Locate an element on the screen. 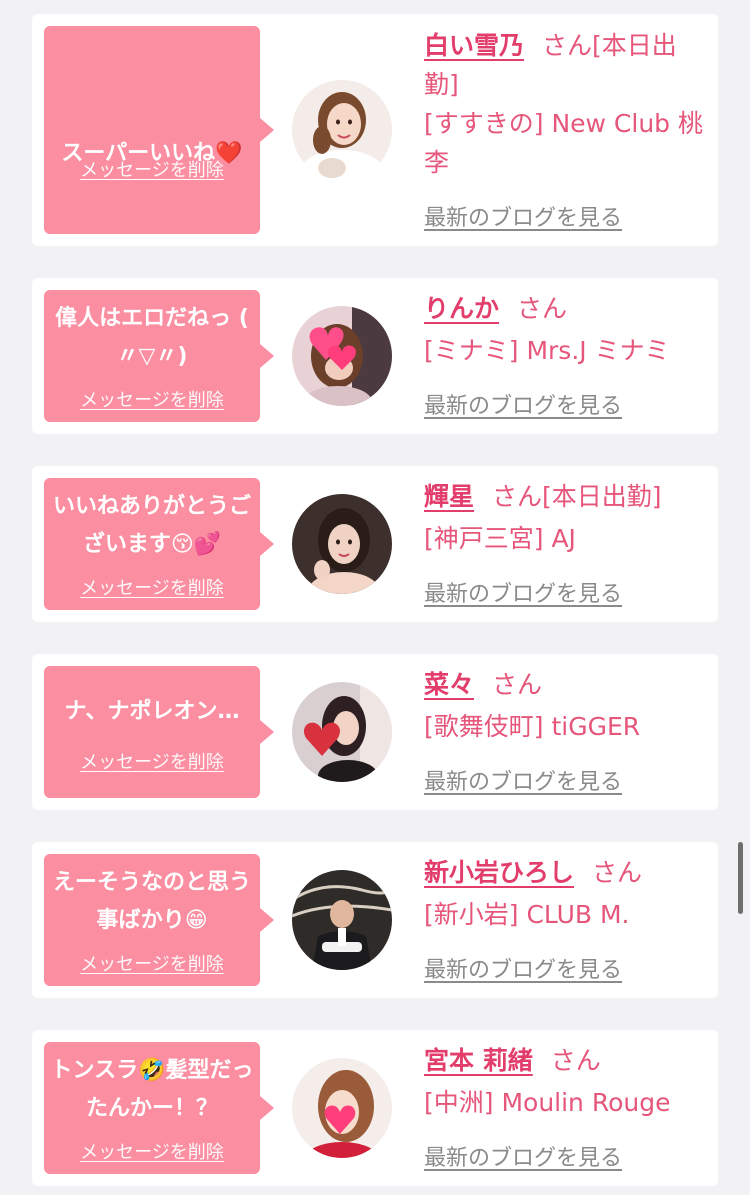 This screenshot has width=750, height=1195. host-name-link: 白い雪乃 is located at coordinates (474, 45).